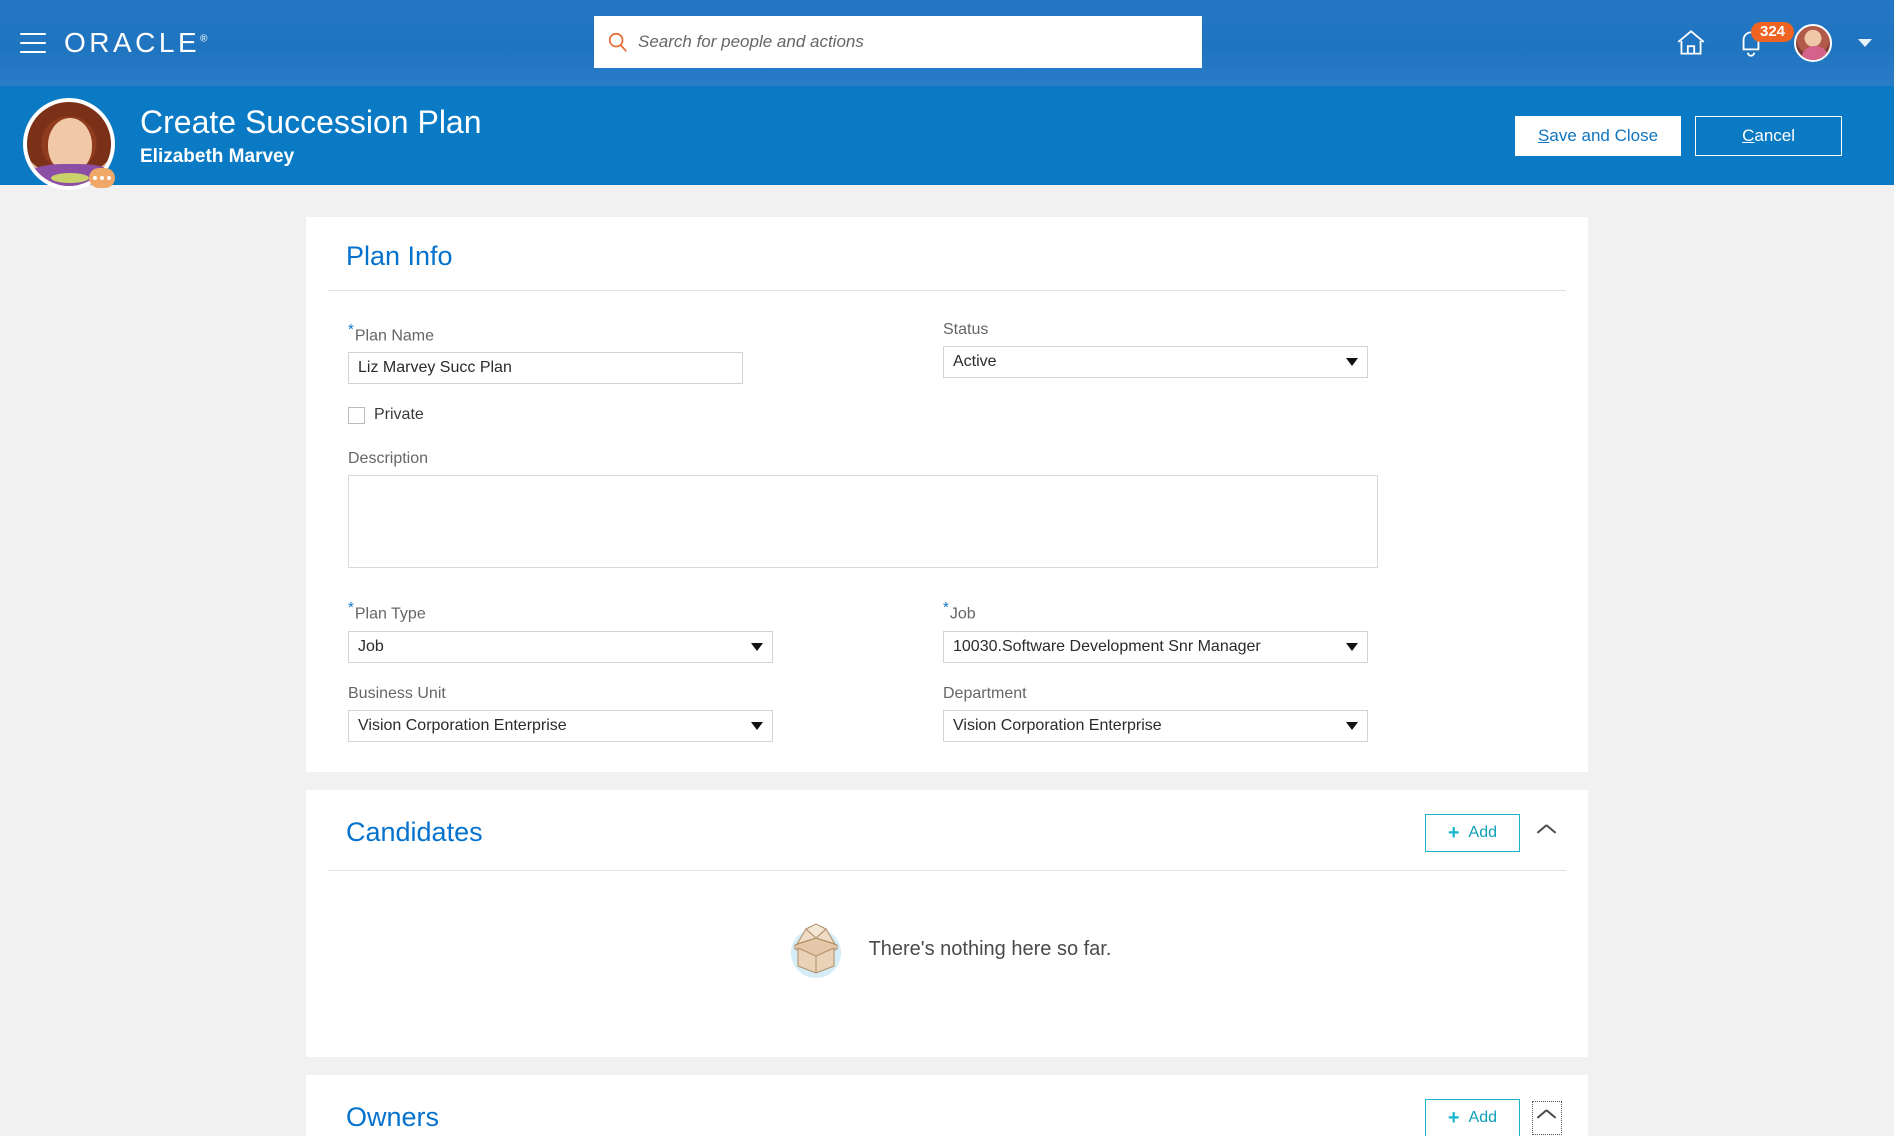 The height and width of the screenshot is (1136, 1894). Describe the element at coordinates (132, 42) in the screenshot. I see `oracle-wordmark: ORACLE` at that location.